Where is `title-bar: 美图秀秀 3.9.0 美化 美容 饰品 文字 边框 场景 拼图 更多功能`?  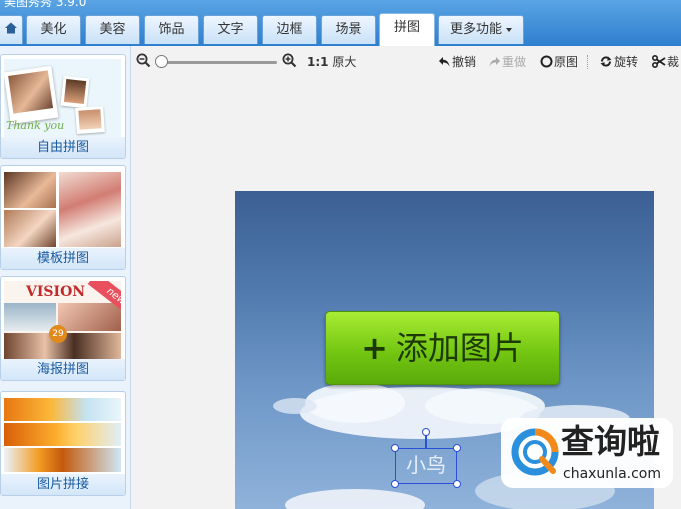 title-bar: 美图秀秀 3.9.0 美化 美容 饰品 文字 边框 场景 拼图 更多功能 is located at coordinates (340, 23).